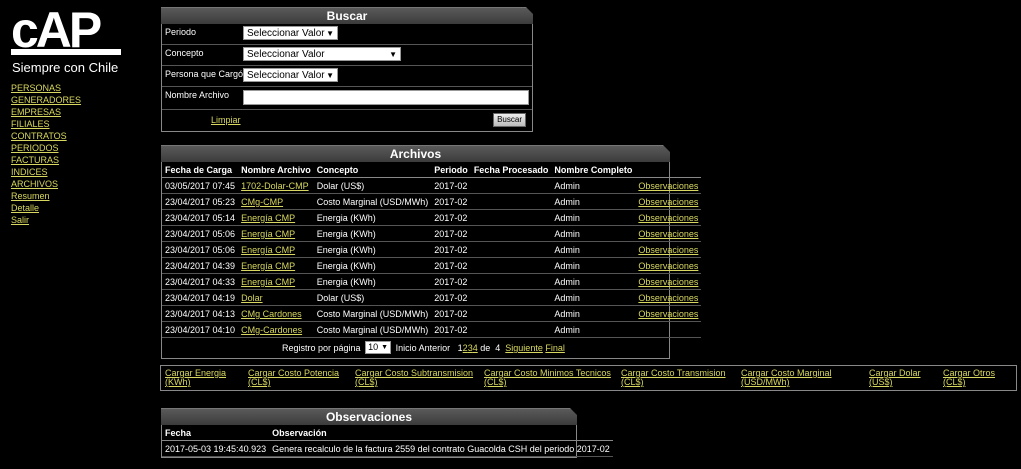 This screenshot has height=469, width=1021. I want to click on upload-link: Cargar Costo Minimos Tecnicos (CL$), so click(547, 378).